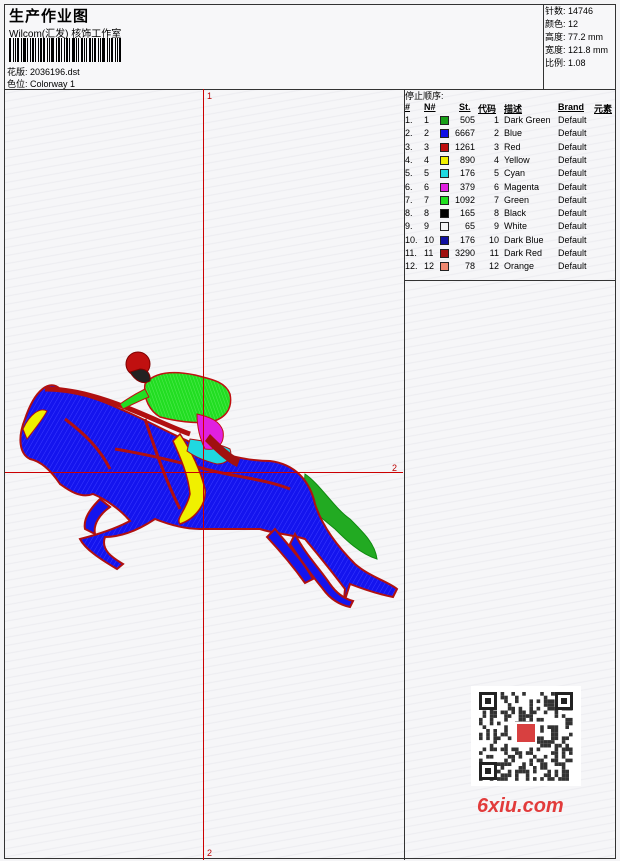 Image resolution: width=620 pixels, height=861 pixels. What do you see at coordinates (409, 159) in the screenshot?
I see `row-number: 4.` at bounding box center [409, 159].